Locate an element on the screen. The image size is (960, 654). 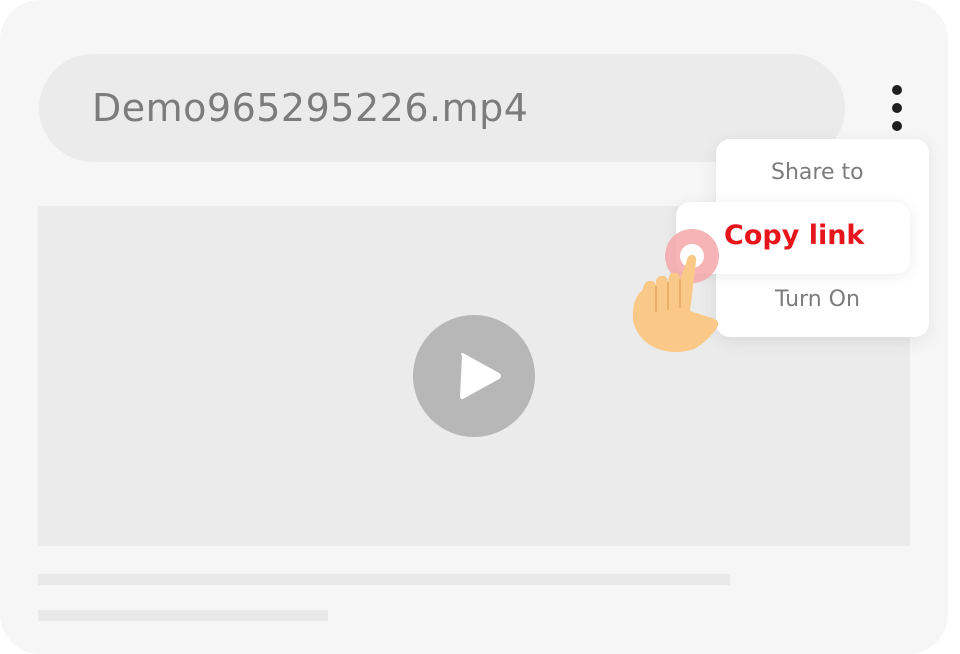
play-button is located at coordinates (474, 376).